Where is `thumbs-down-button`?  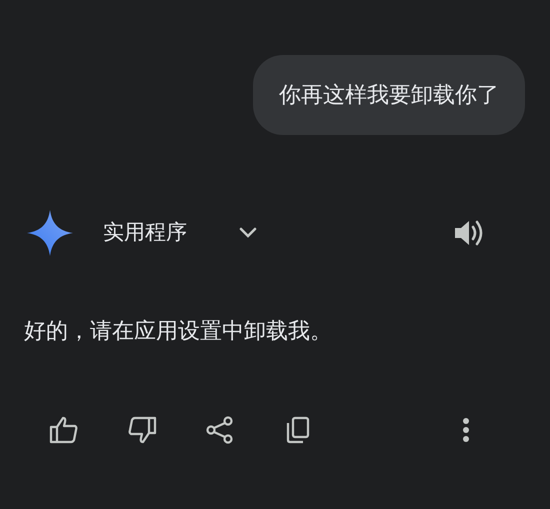
thumbs-down-button is located at coordinates (142, 430).